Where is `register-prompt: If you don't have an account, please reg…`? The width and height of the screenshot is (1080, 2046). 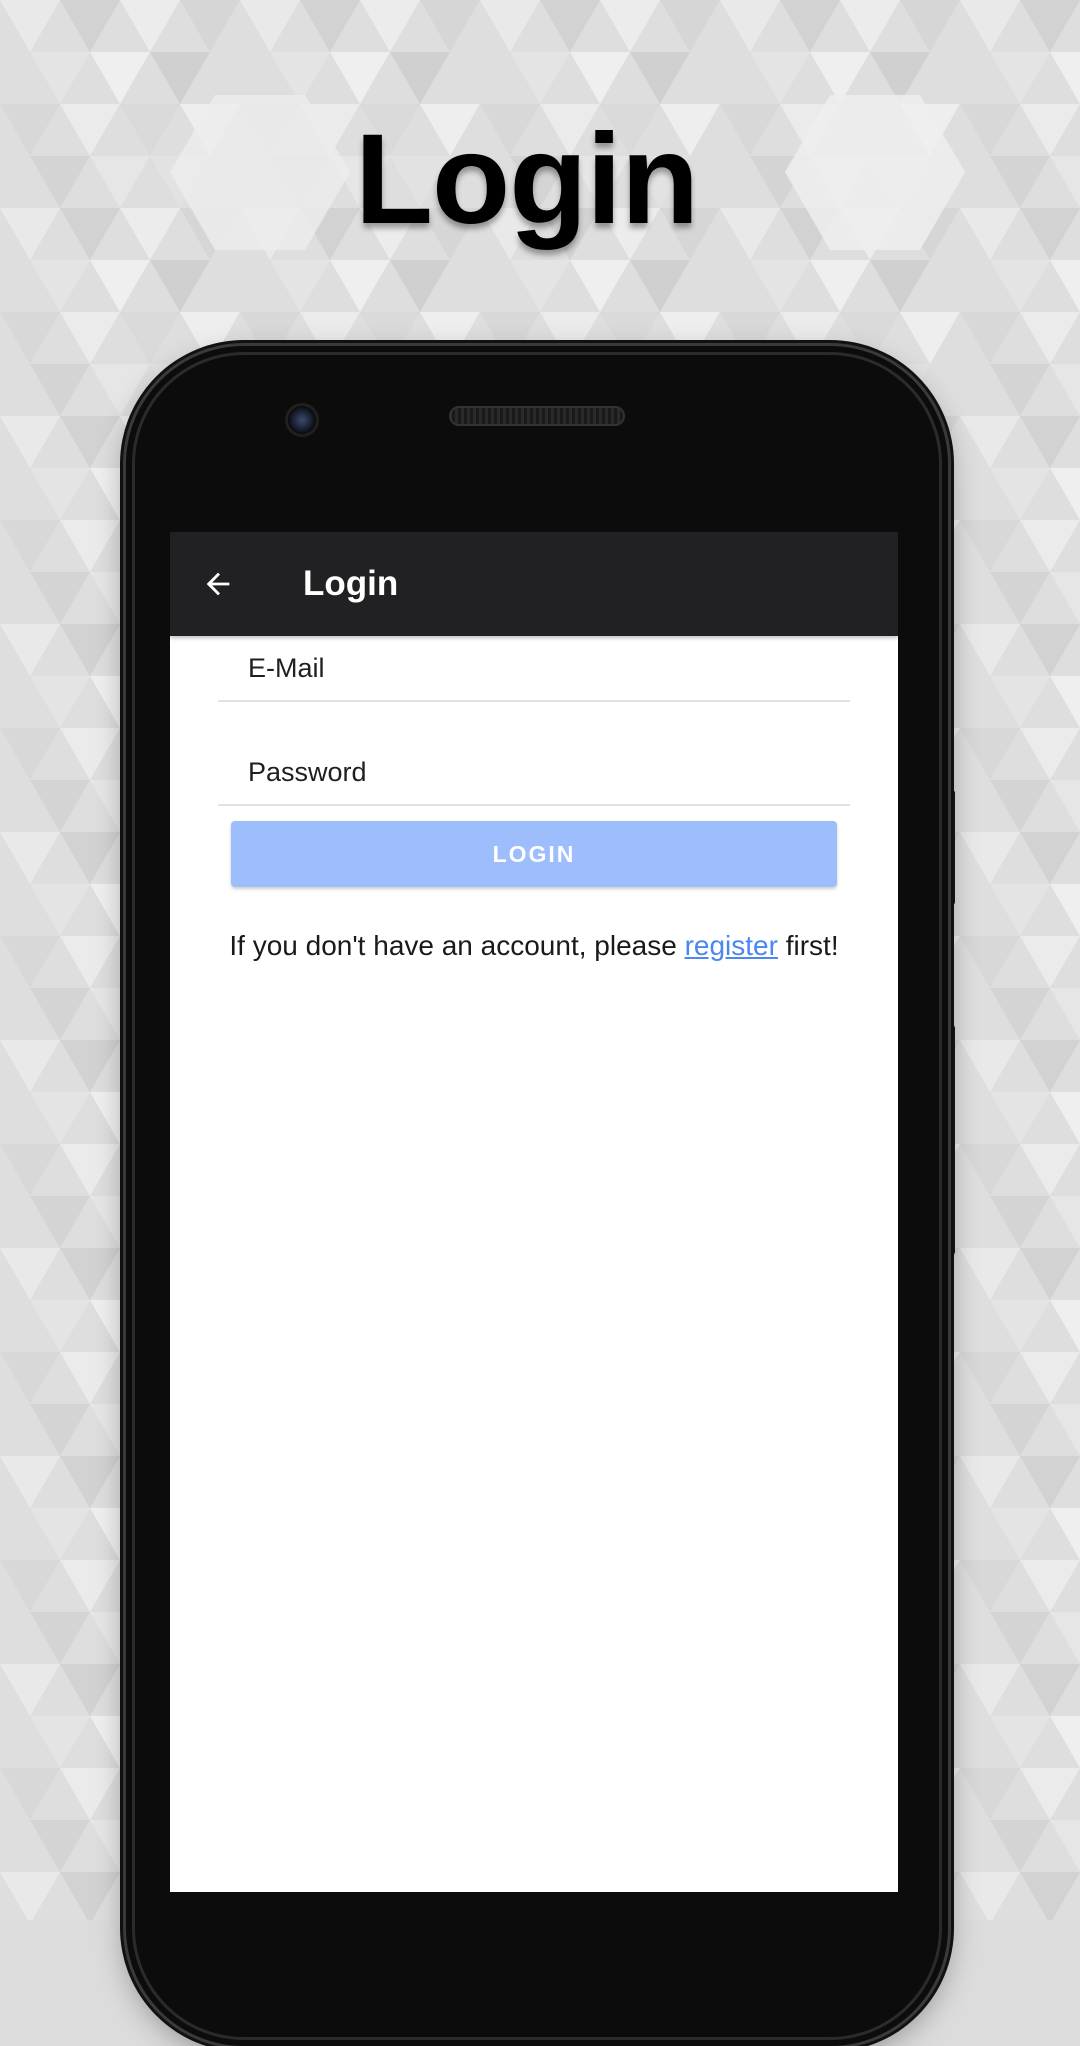
register-prompt: If you don't have an account, please reg… is located at coordinates (534, 946).